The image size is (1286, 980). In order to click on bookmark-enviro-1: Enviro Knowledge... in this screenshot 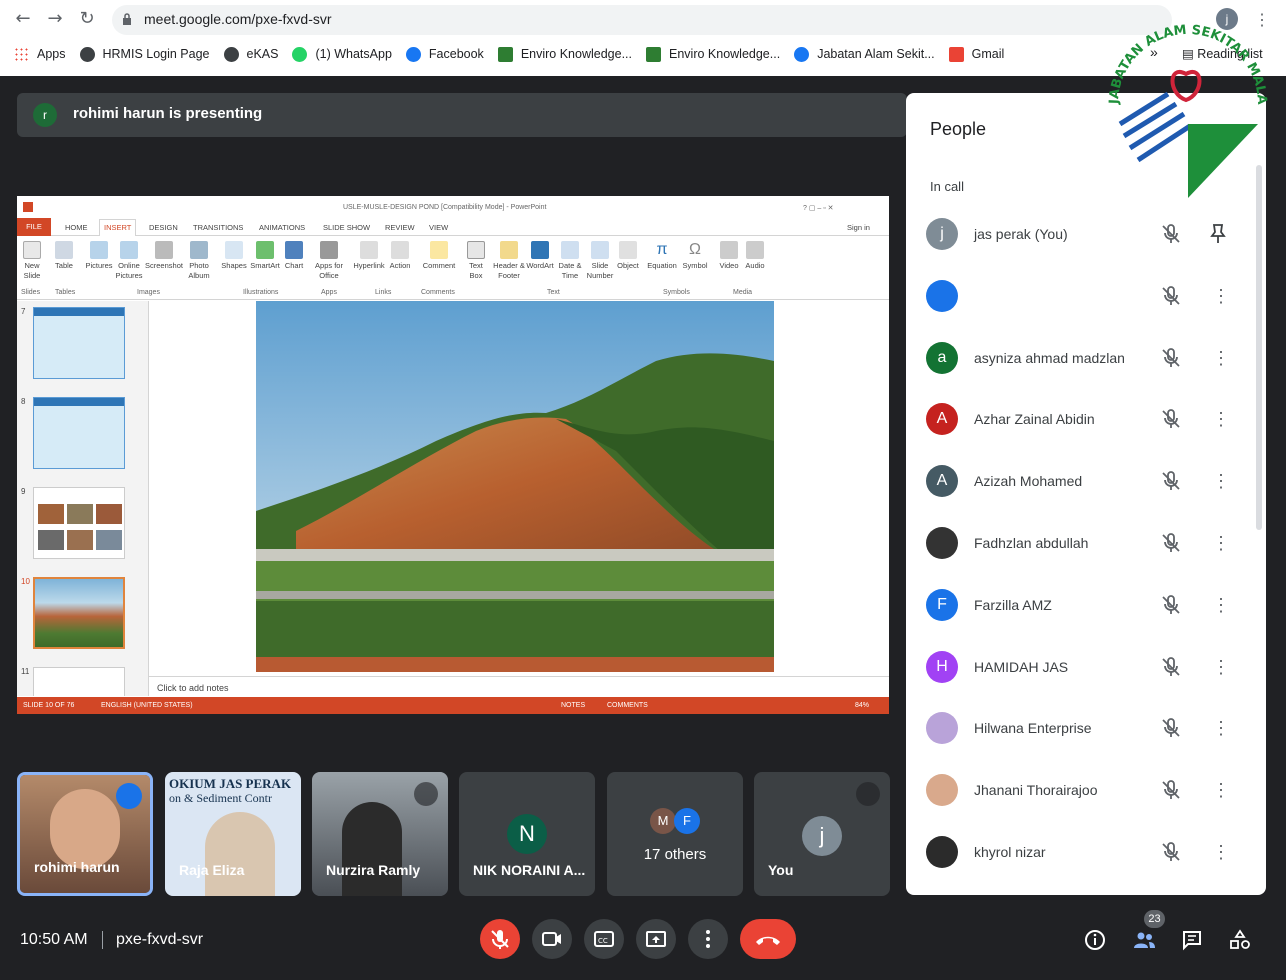, I will do `click(564, 54)`.